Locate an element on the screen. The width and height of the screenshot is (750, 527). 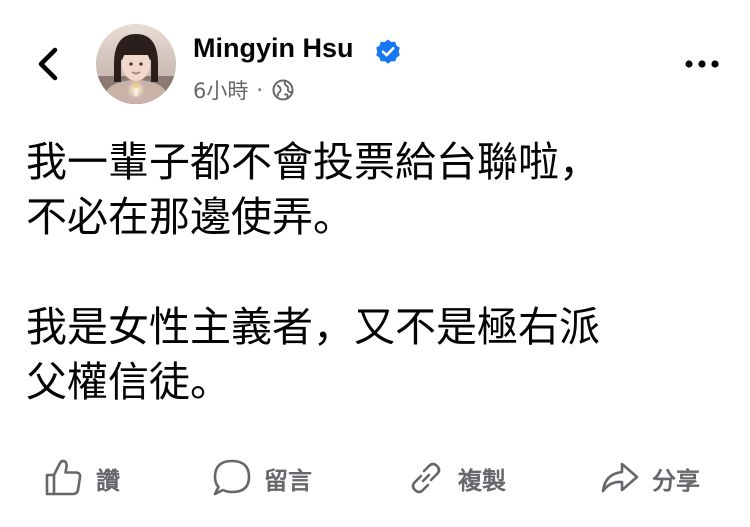
author-name: Mingyin Hsu is located at coordinates (273, 48).